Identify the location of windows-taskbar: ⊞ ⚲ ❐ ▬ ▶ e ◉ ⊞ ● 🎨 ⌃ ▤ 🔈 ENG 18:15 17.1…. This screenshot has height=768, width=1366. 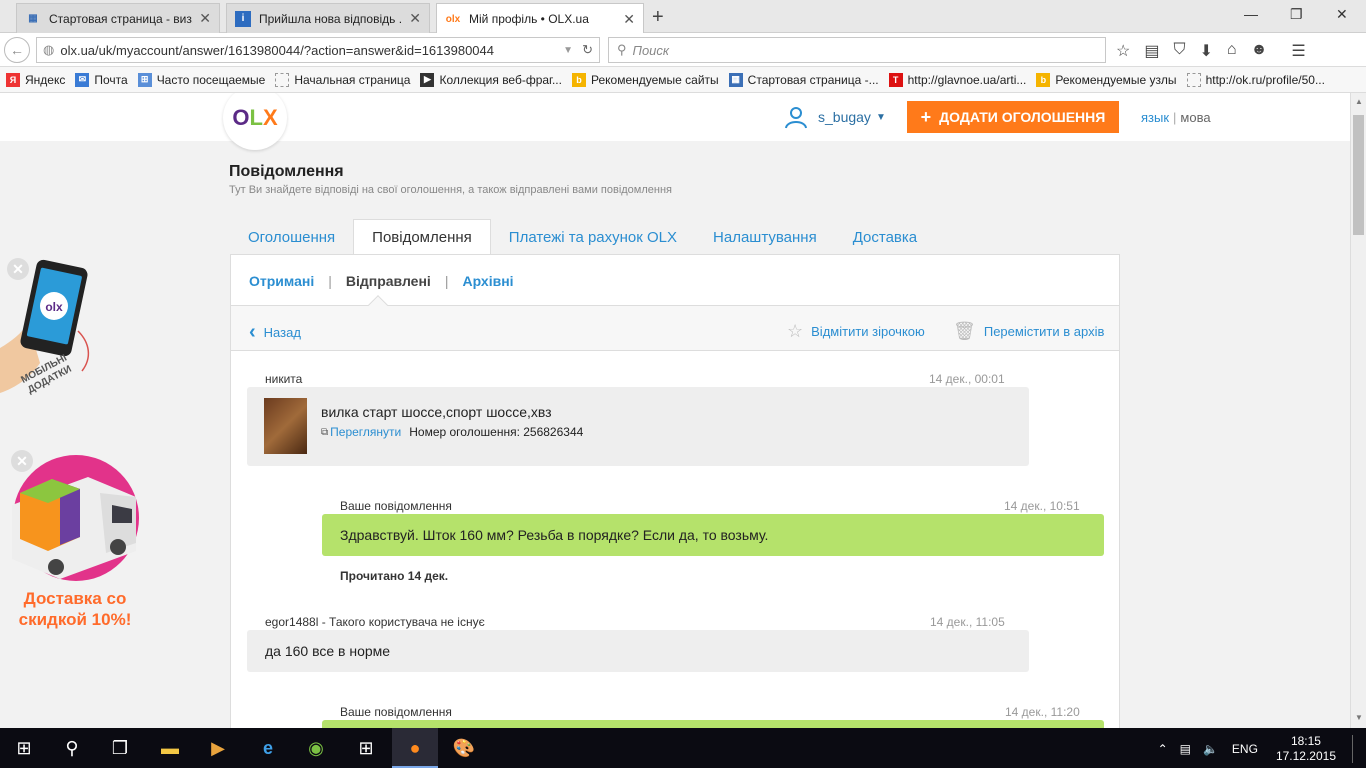
(683, 748).